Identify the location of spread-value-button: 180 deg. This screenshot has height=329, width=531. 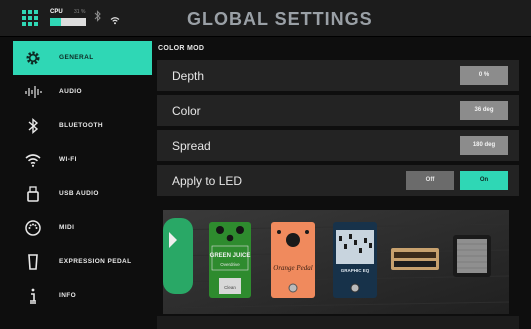
(484, 145).